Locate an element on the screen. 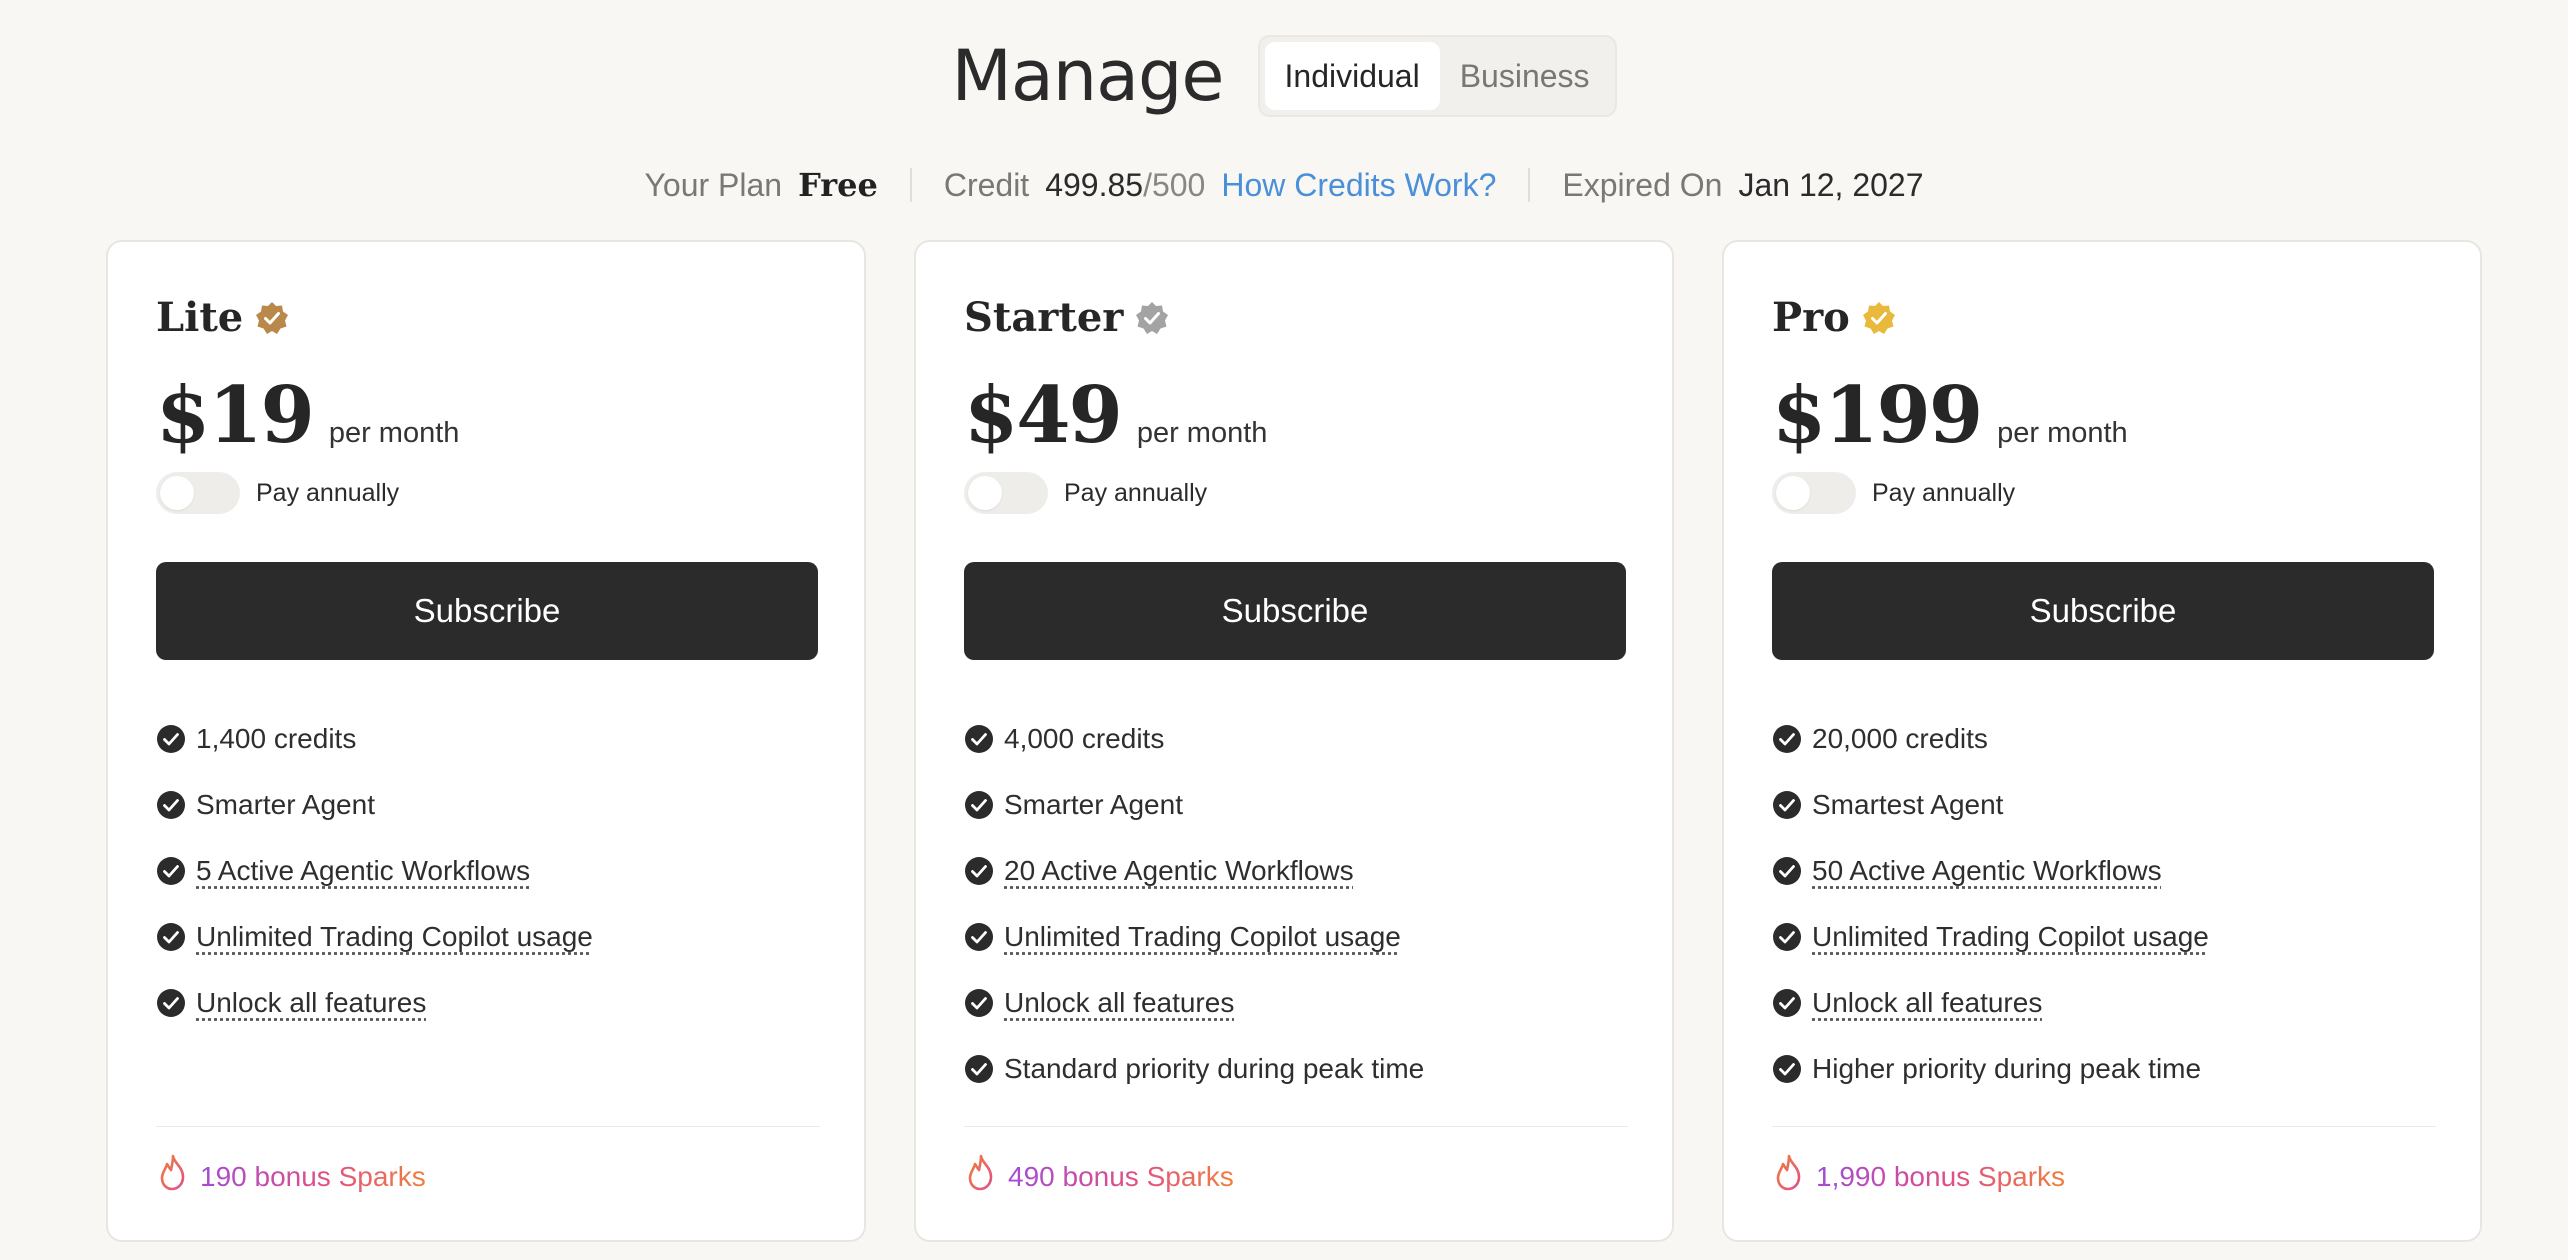 The image size is (2568, 1260). current-plan: Your Plan Free is located at coordinates (761, 185).